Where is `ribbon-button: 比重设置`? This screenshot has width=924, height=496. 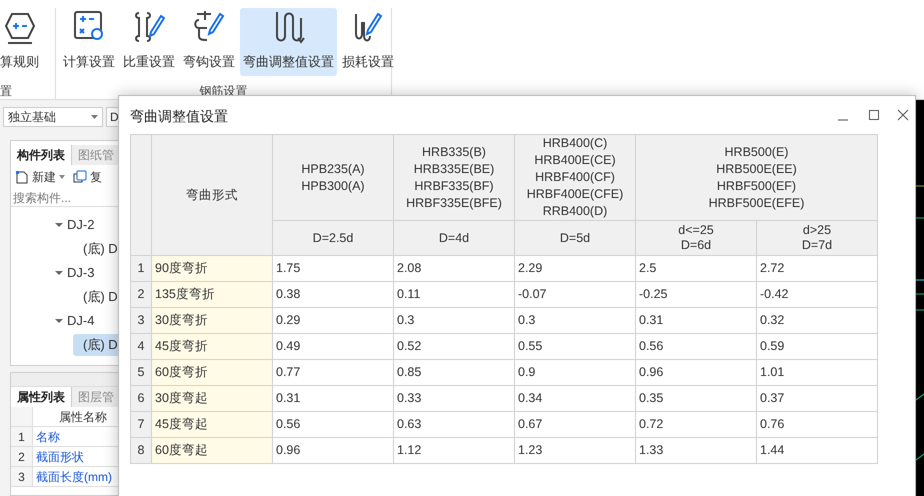
ribbon-button: 比重设置 is located at coordinates (149, 42).